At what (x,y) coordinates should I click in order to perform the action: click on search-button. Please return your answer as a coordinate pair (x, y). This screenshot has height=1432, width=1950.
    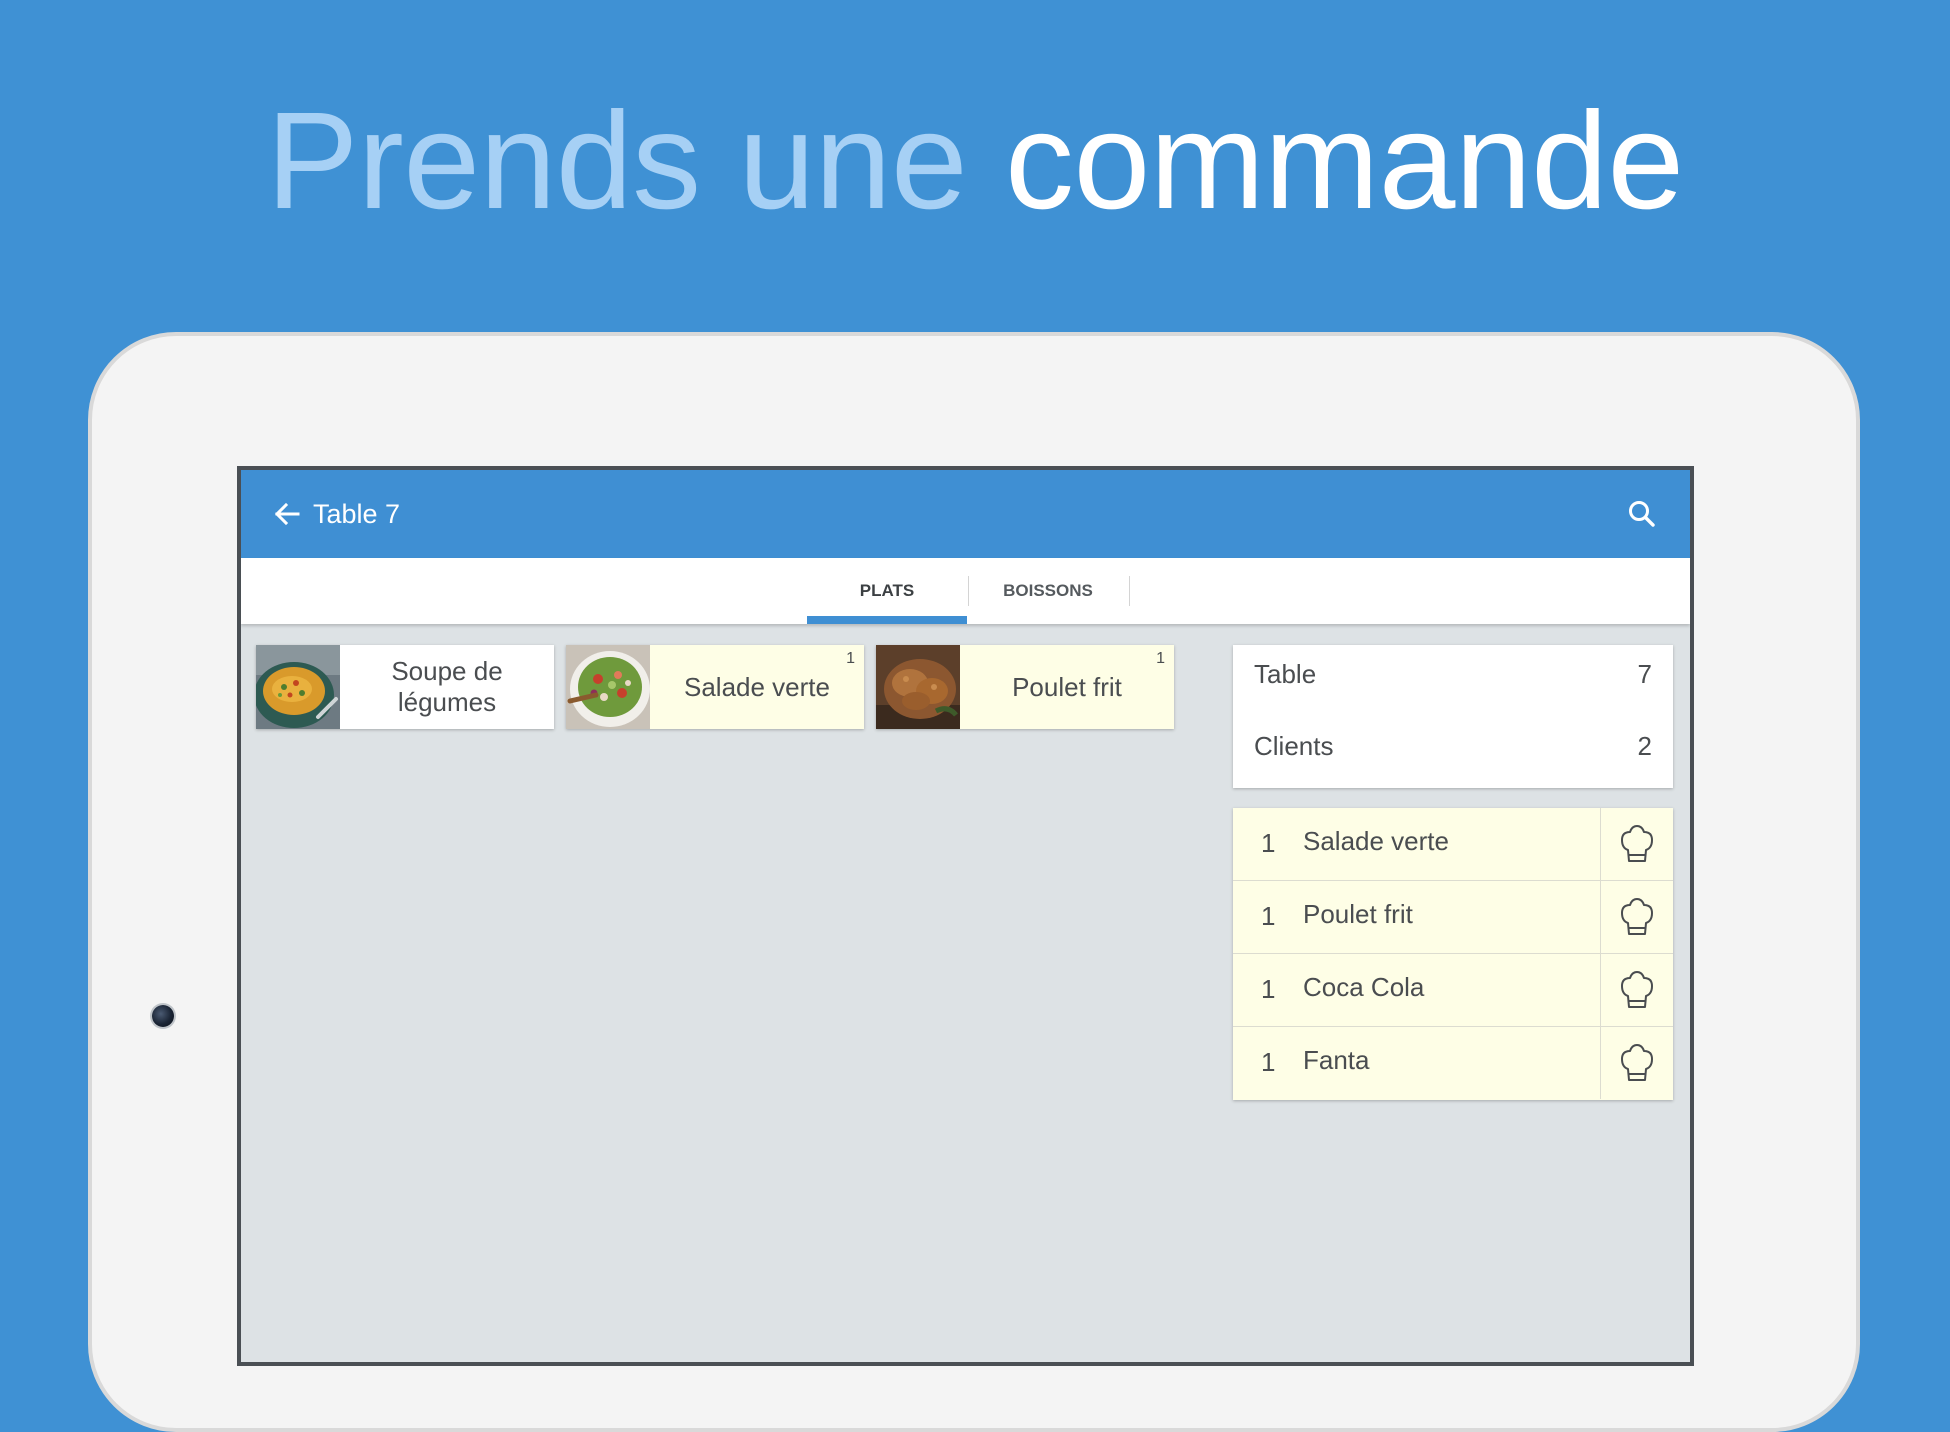
    Looking at the image, I should click on (1642, 514).